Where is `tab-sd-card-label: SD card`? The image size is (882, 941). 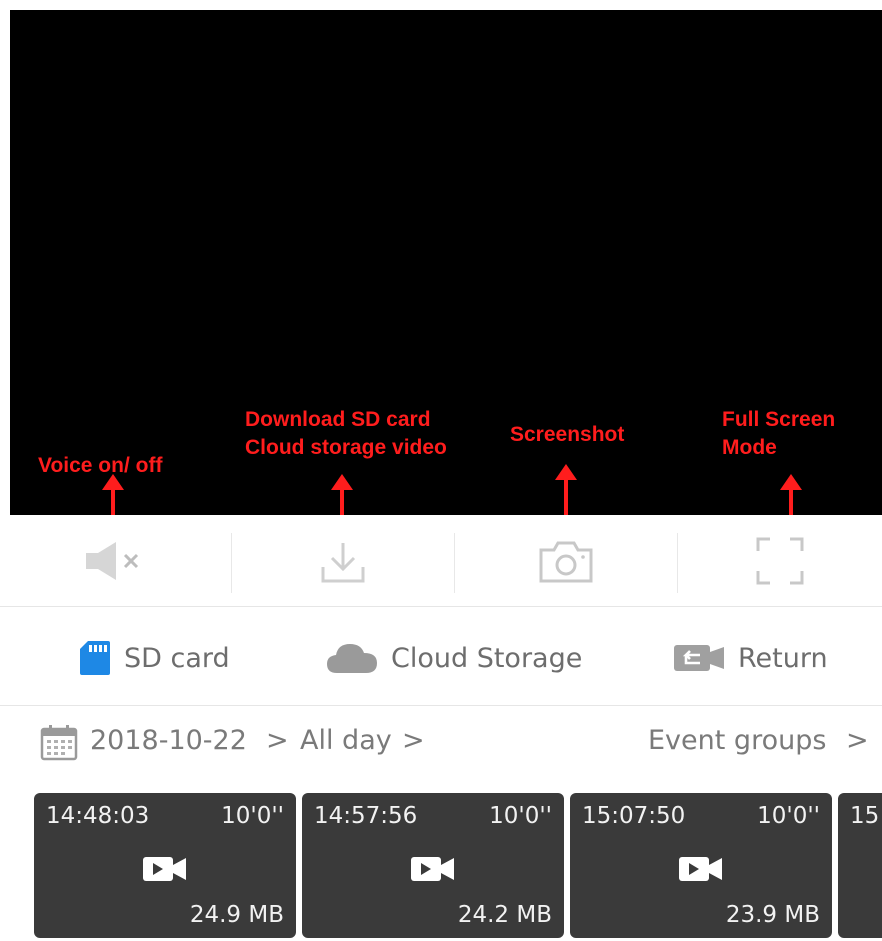
tab-sd-card-label: SD card is located at coordinates (177, 658).